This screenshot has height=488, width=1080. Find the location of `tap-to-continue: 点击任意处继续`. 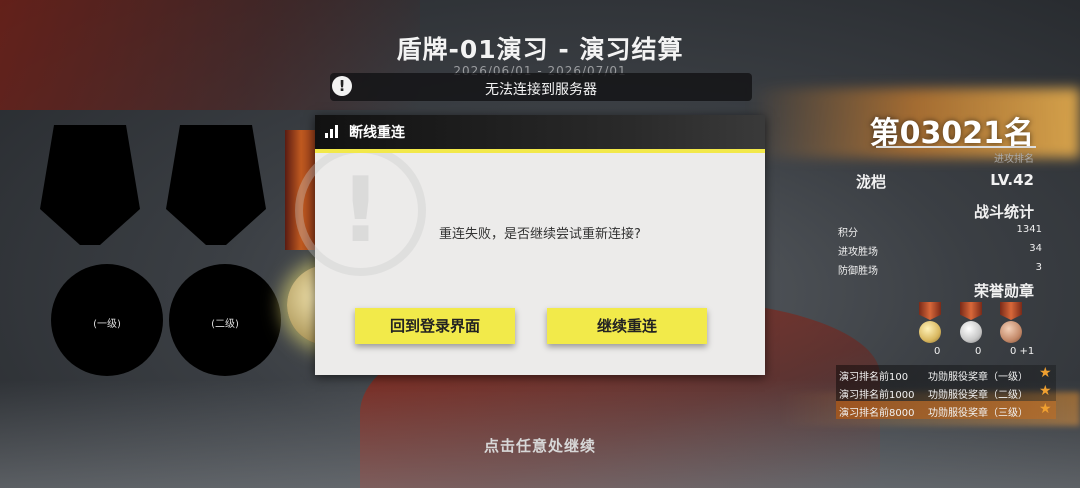

tap-to-continue: 点击任意处继续 is located at coordinates (540, 445).